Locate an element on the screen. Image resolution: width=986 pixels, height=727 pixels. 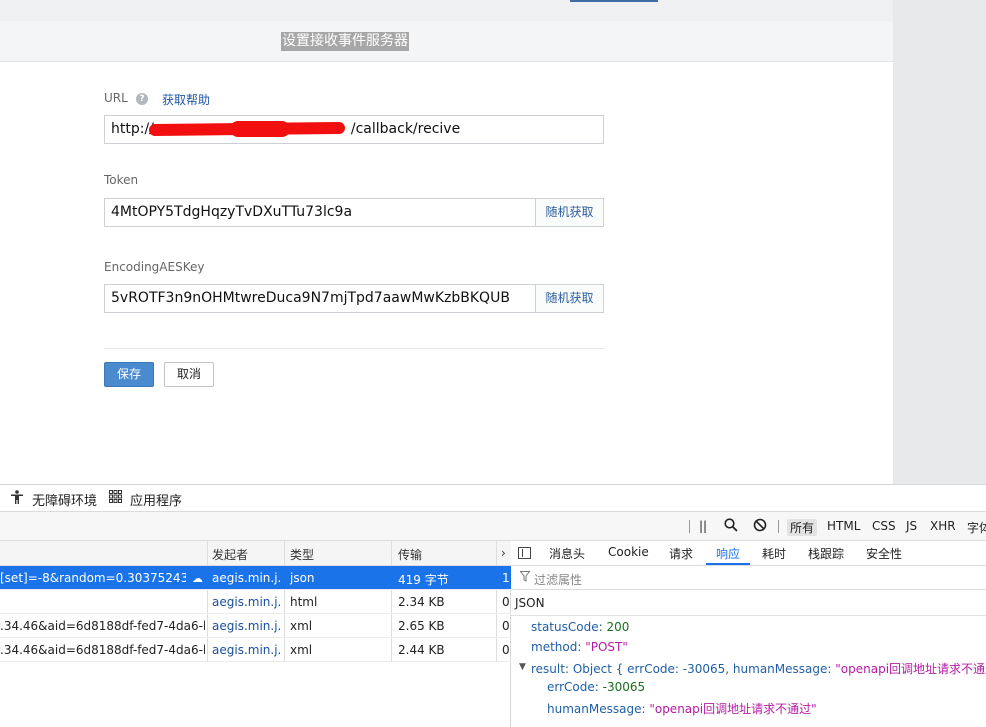
json-key: humanMessage: is located at coordinates (596, 709).